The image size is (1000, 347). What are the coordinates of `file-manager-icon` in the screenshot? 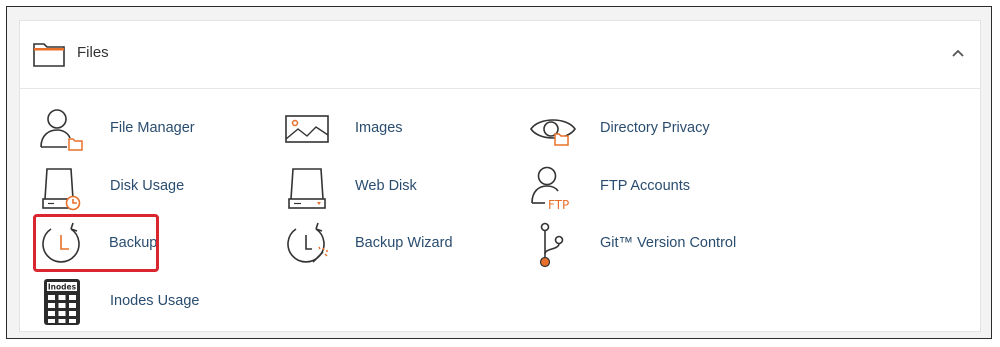 It's located at (61, 130).